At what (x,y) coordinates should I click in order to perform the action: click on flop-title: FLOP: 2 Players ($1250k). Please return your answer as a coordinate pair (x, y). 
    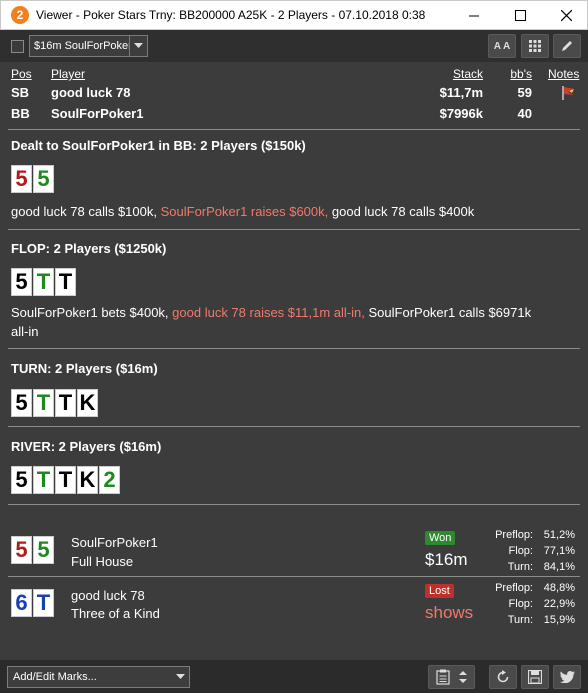
    Looking at the image, I should click on (89, 248).